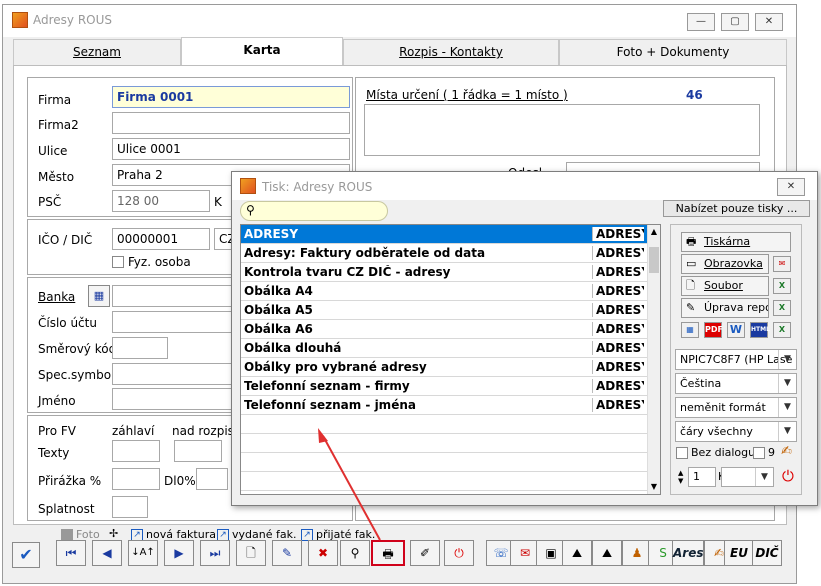  I want to click on annotation-arrow, so click(349, 484).